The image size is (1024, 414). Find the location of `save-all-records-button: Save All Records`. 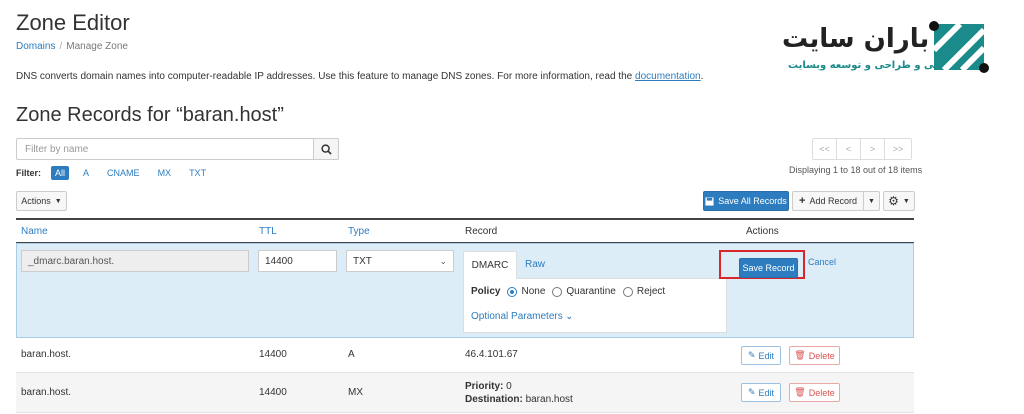

save-all-records-button: Save All Records is located at coordinates (746, 201).